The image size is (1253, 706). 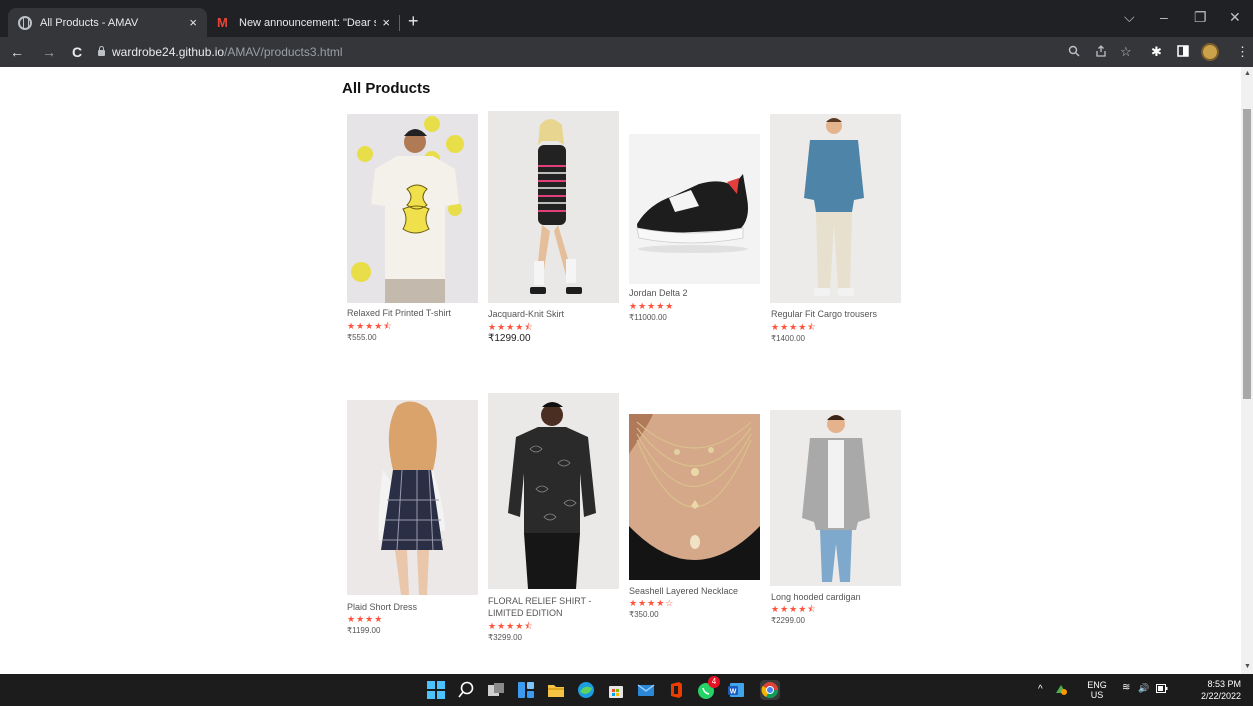 I want to click on rating-stars-icon: ★★★★, so click(x=365, y=619).